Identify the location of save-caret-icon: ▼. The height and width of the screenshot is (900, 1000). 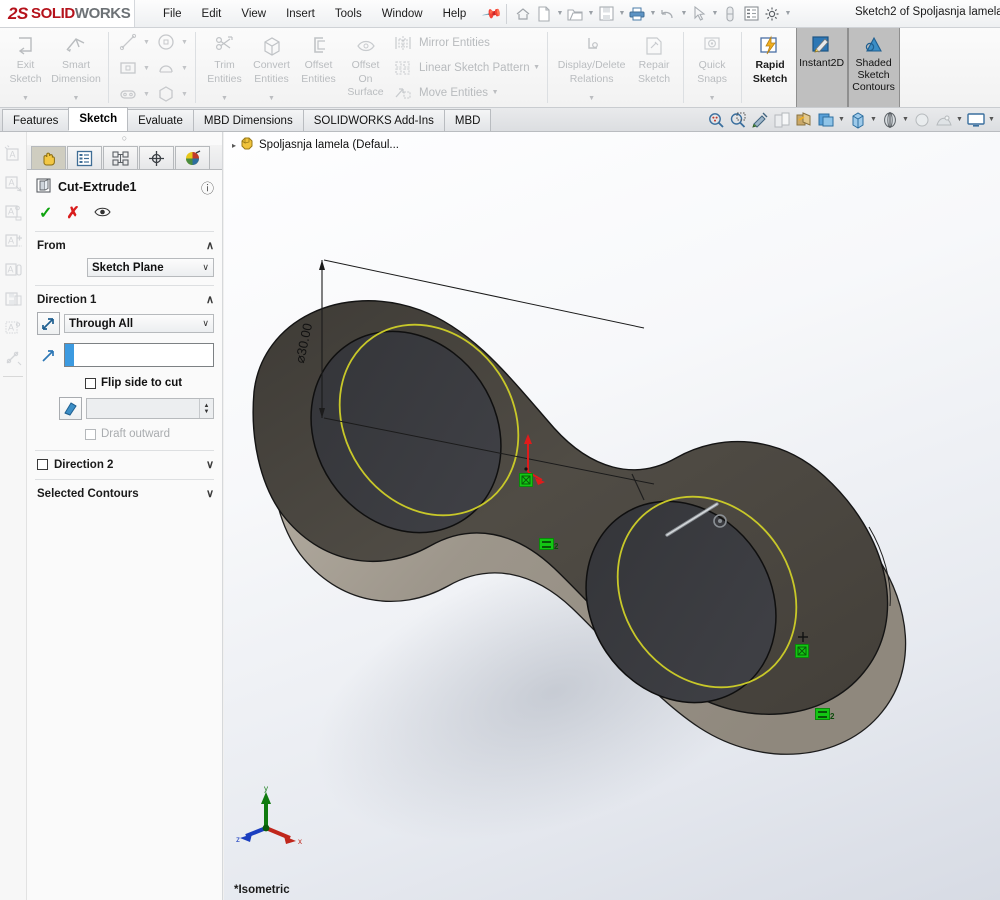
(621, 13).